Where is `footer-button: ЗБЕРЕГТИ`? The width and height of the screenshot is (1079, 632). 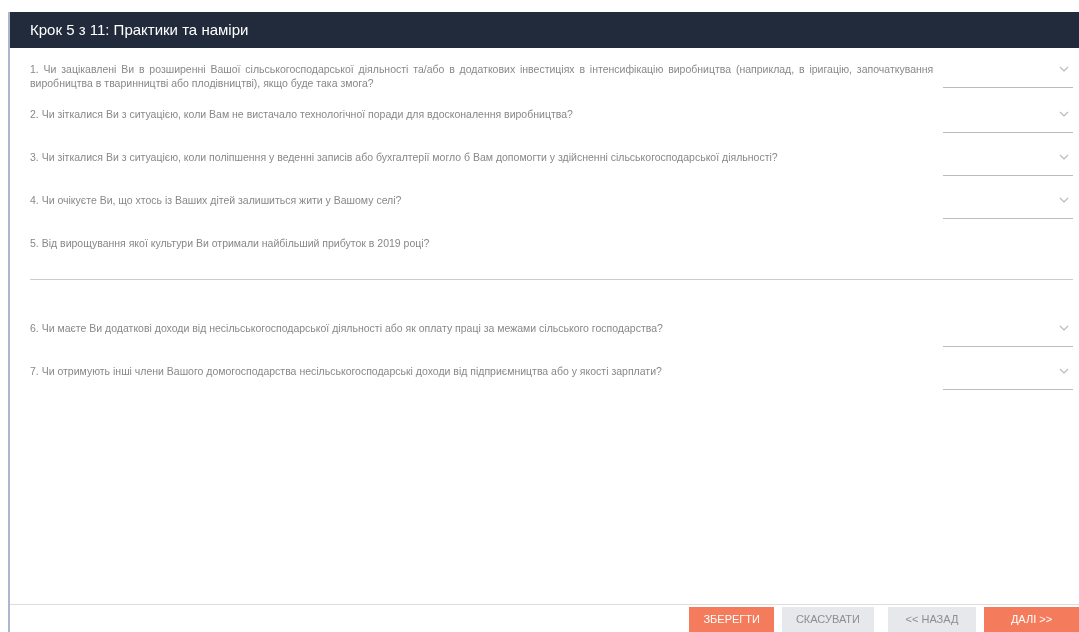 footer-button: ЗБЕРЕГТИ is located at coordinates (731, 619).